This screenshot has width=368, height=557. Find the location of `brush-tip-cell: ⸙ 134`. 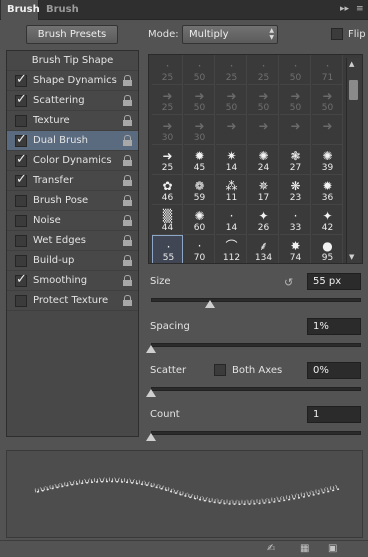

brush-tip-cell: ⸙ 134 is located at coordinates (263, 249).